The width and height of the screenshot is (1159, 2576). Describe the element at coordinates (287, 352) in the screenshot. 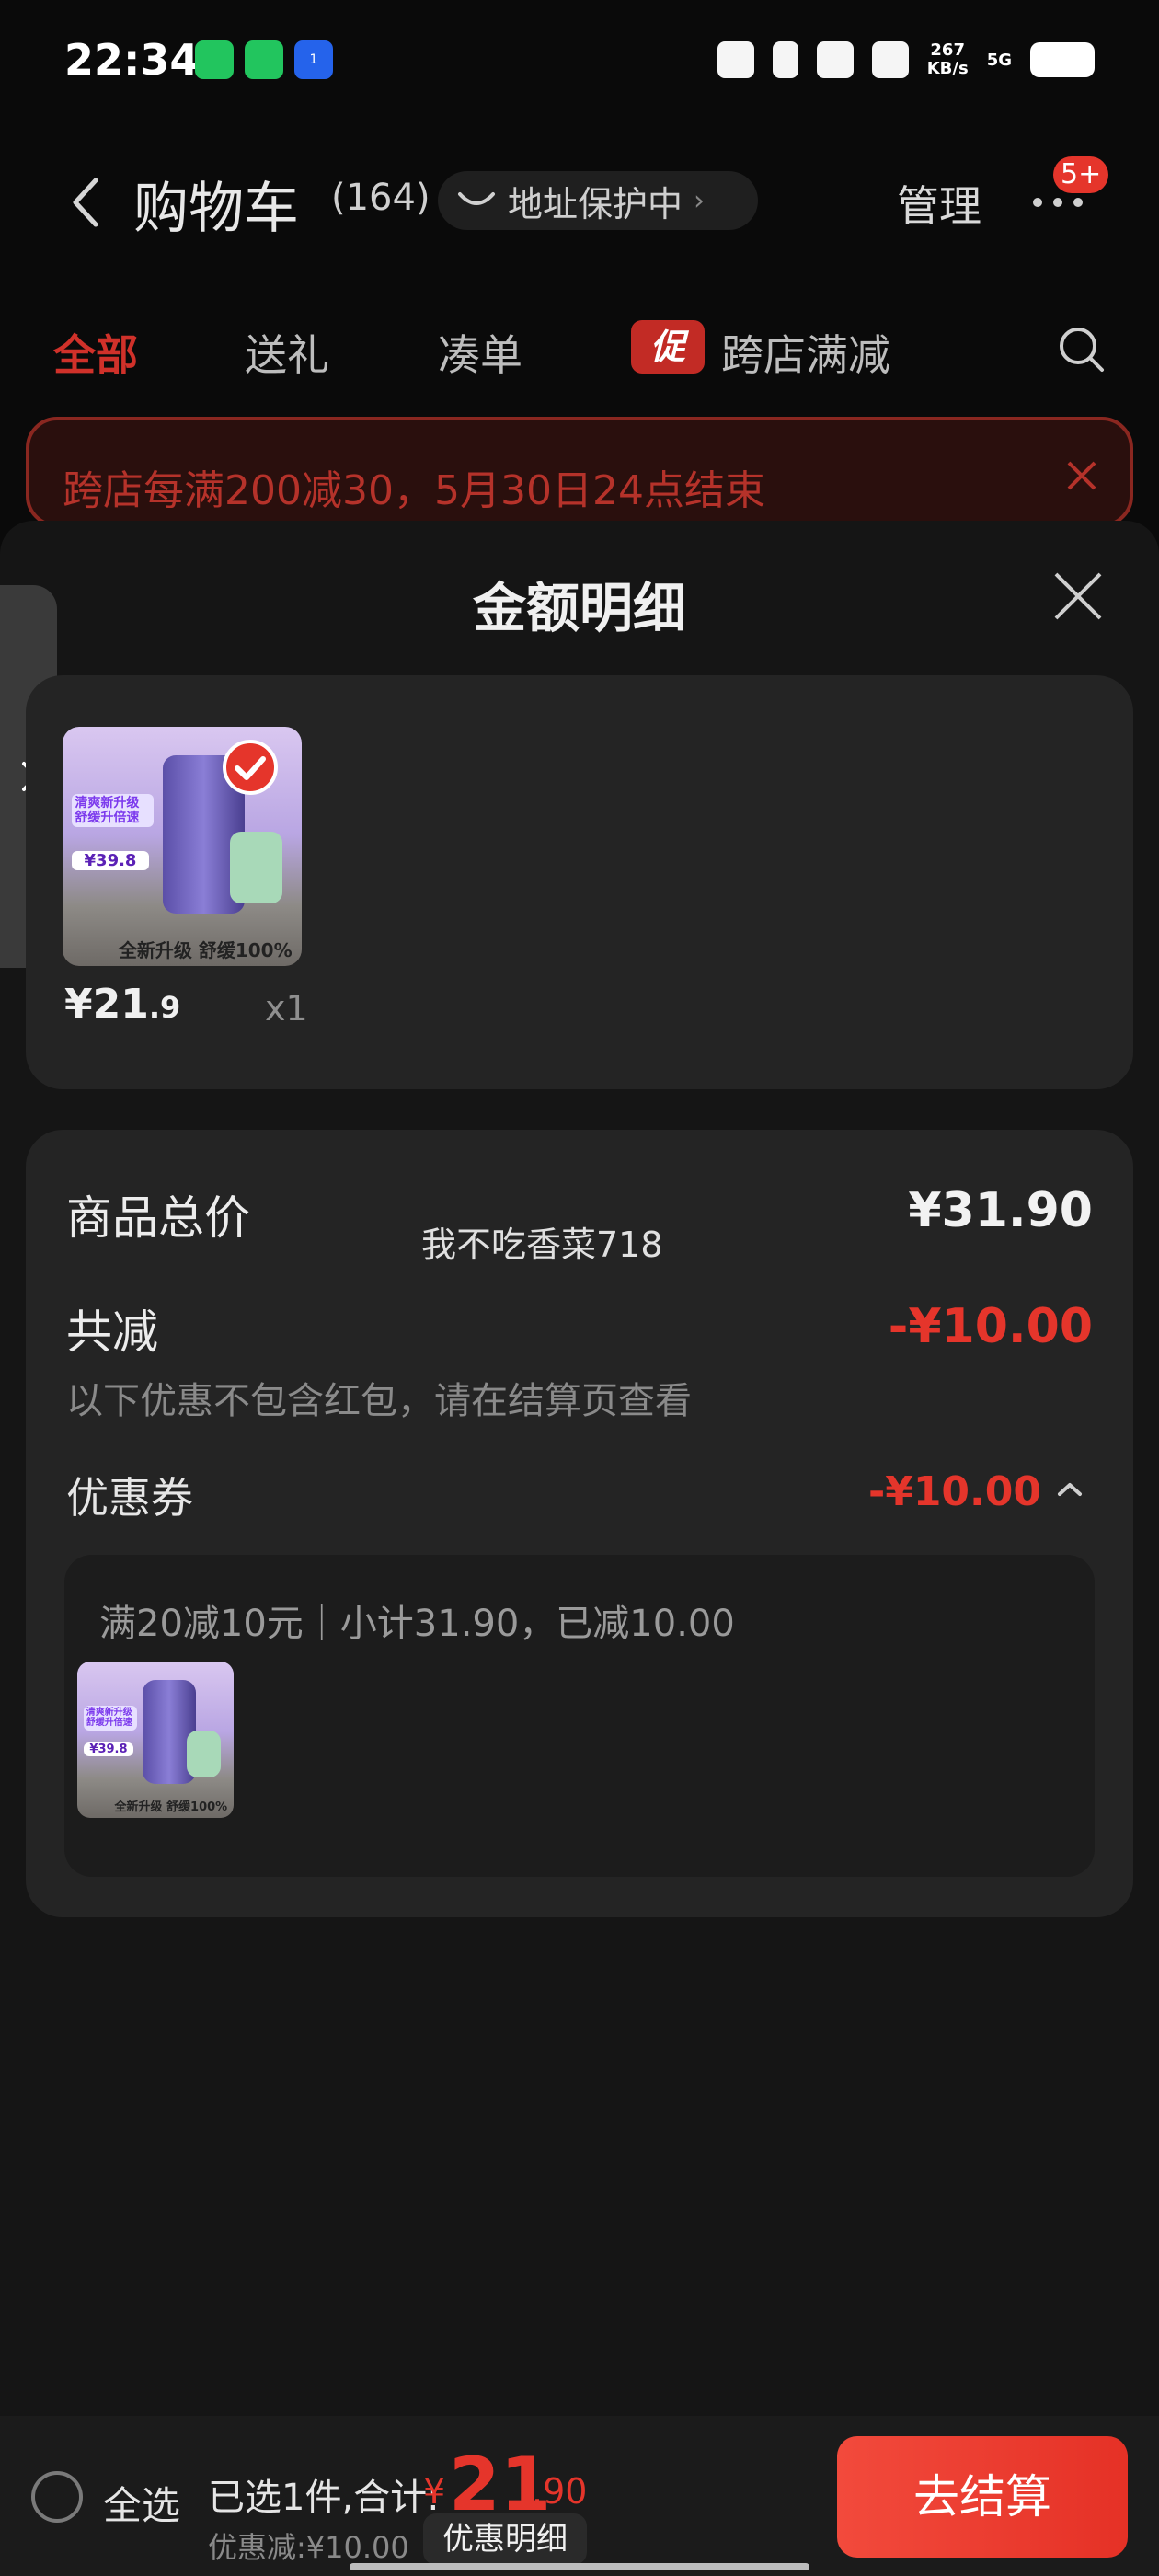

I see `tab-gift: 送礼` at that location.